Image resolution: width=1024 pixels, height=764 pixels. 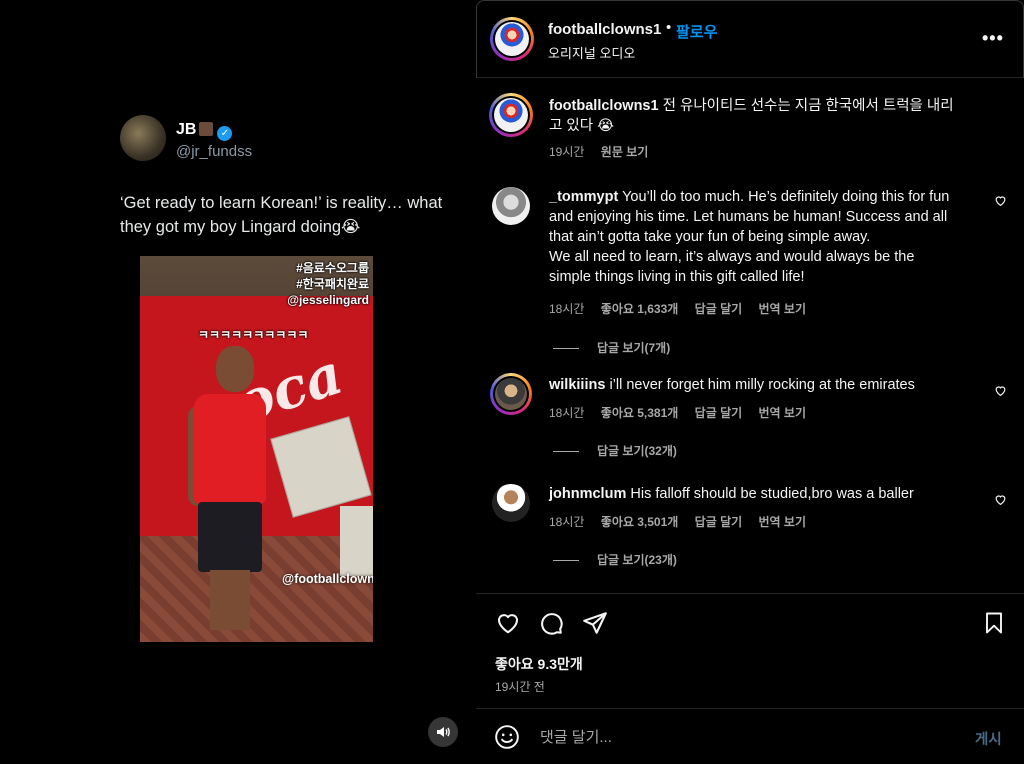 What do you see at coordinates (511, 115) in the screenshot?
I see `caption-avatar` at bounding box center [511, 115].